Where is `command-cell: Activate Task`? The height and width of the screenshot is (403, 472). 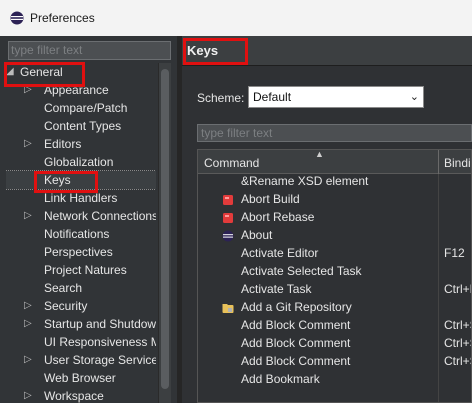 command-cell: Activate Task is located at coordinates (276, 289).